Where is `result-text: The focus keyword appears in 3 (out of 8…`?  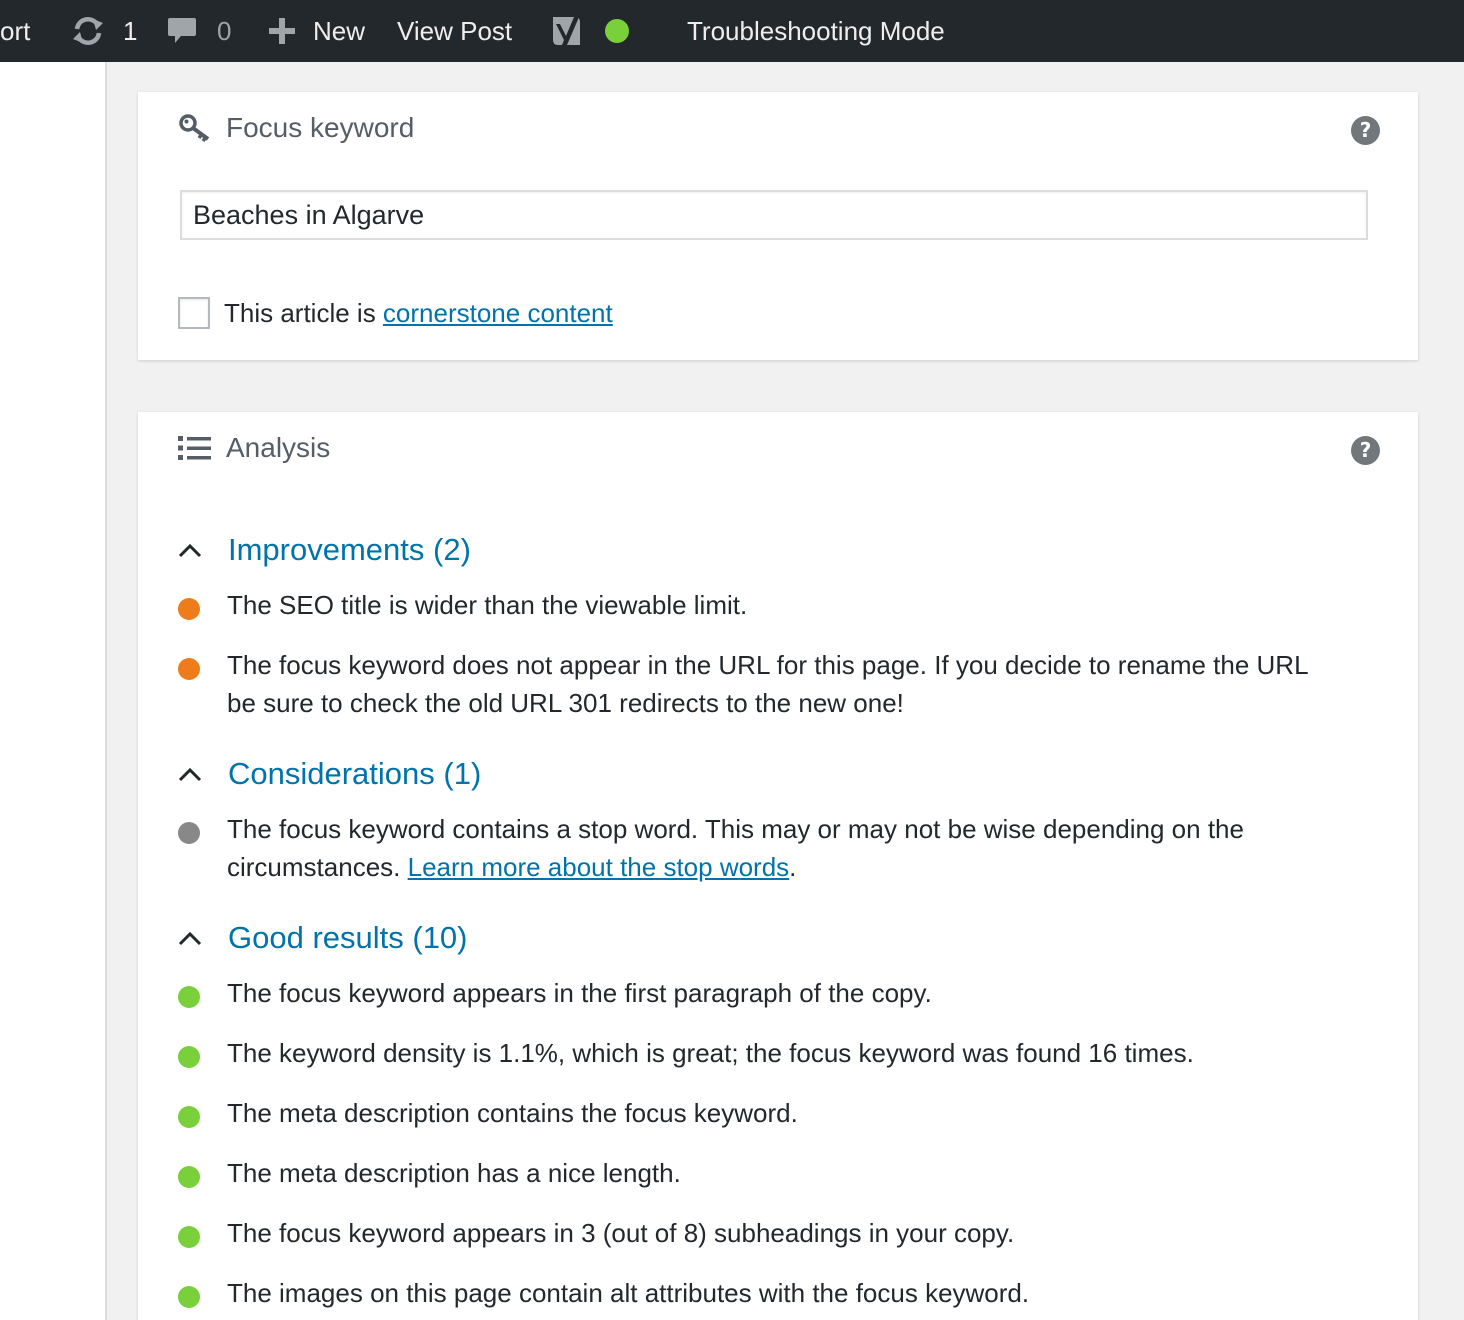
result-text: The focus keyword appears in 3 (out of 8… is located at coordinates (621, 1233).